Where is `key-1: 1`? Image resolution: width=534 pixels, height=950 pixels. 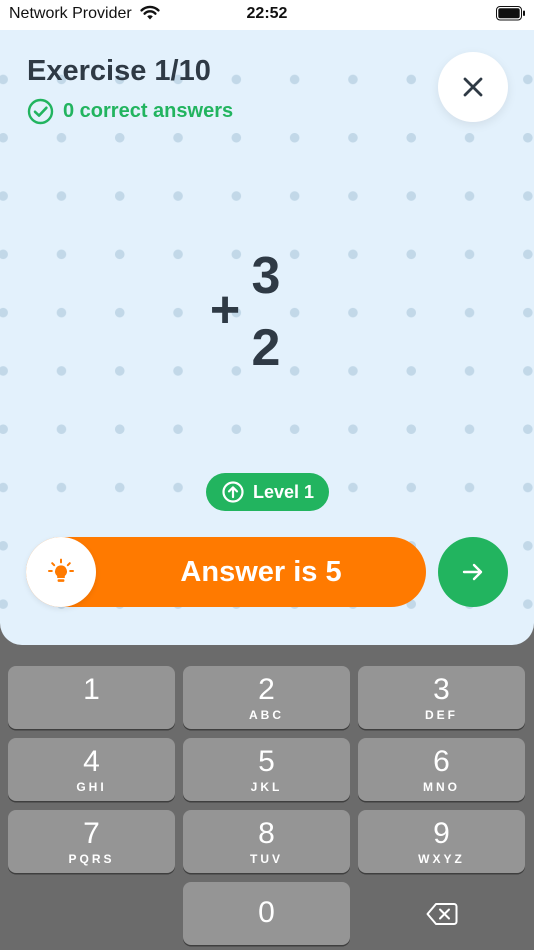
key-1: 1 is located at coordinates (91, 697).